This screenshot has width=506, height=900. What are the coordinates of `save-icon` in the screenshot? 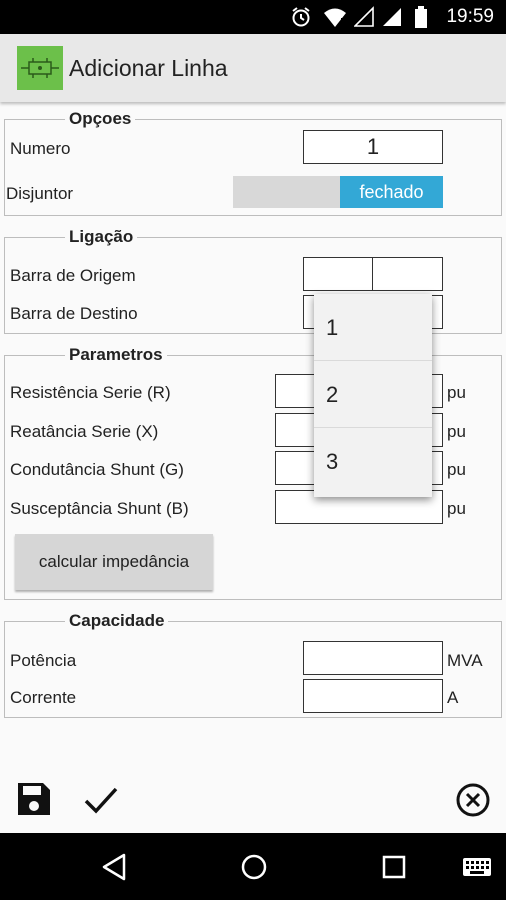 It's located at (34, 799).